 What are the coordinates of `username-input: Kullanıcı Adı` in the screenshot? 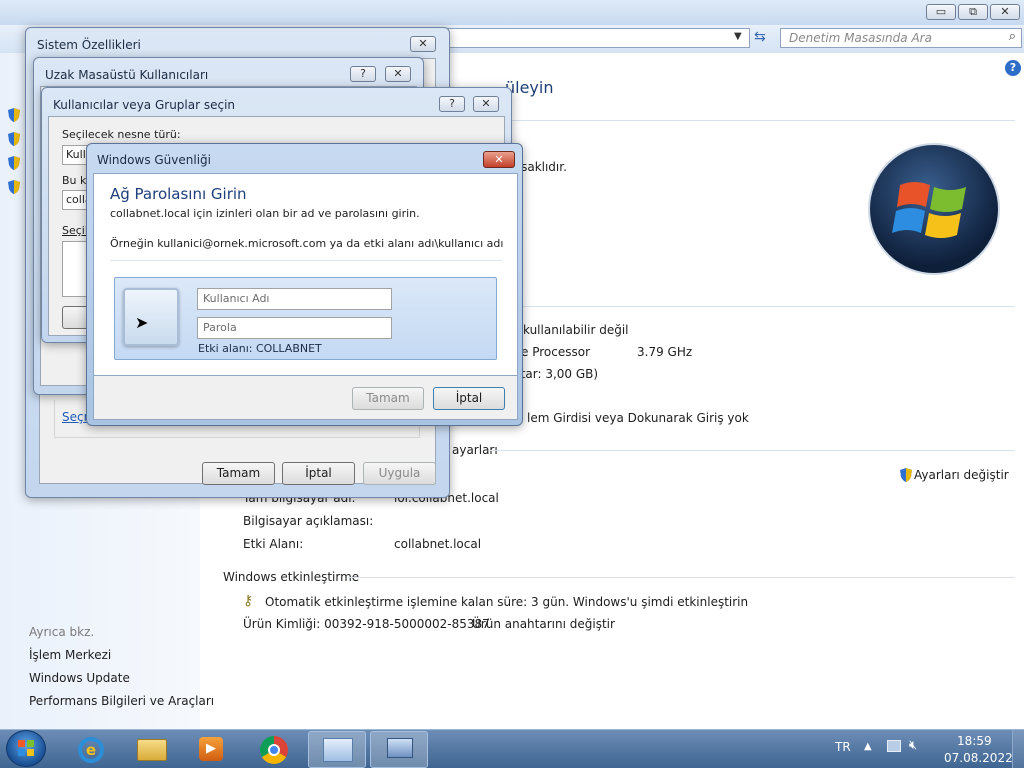 It's located at (294, 299).